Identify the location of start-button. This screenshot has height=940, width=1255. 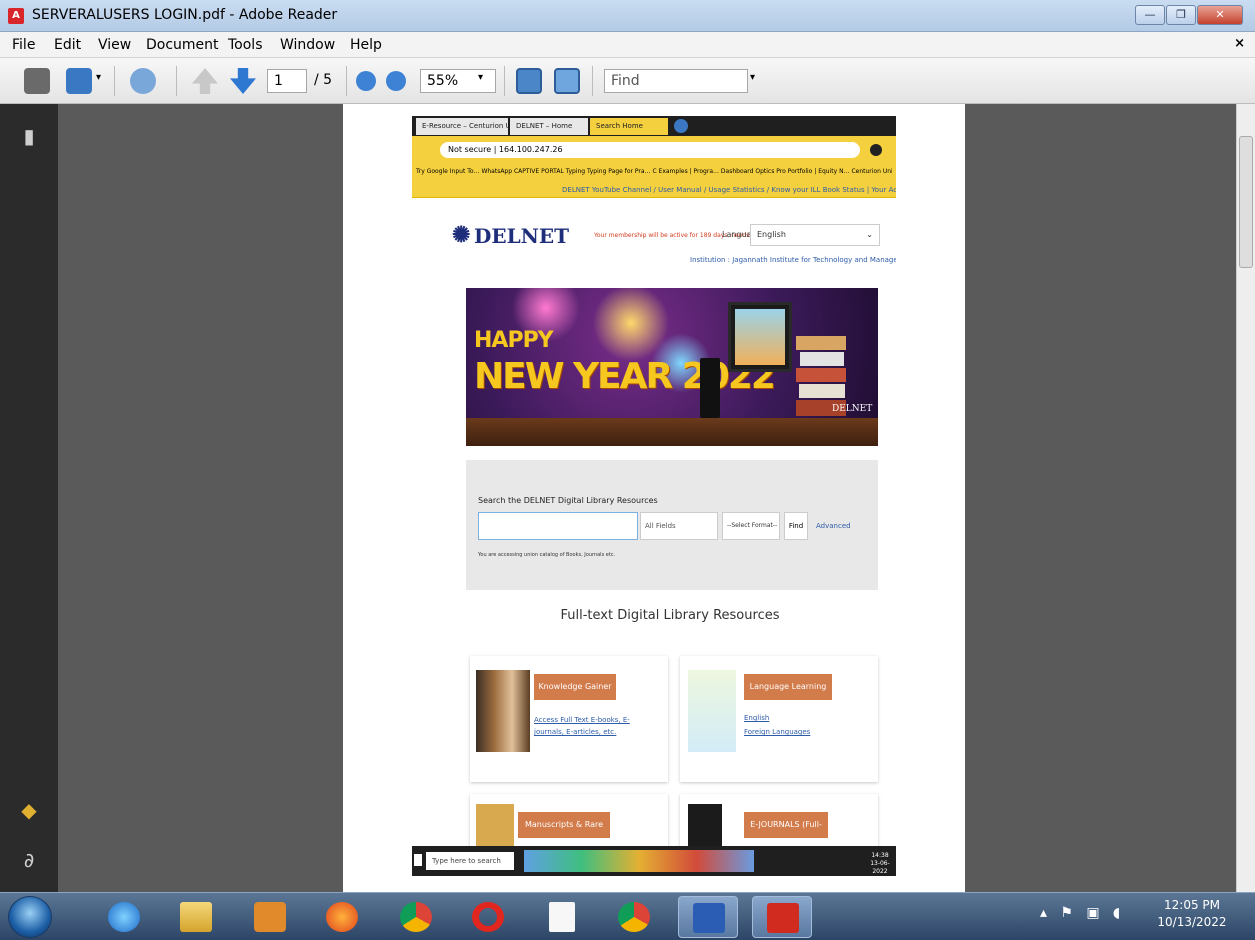
(30, 917).